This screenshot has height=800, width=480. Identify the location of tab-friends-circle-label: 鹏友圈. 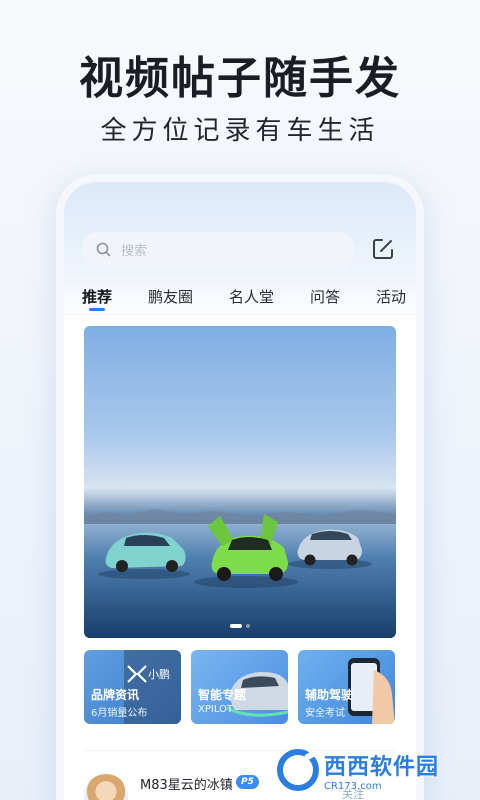
(170, 297).